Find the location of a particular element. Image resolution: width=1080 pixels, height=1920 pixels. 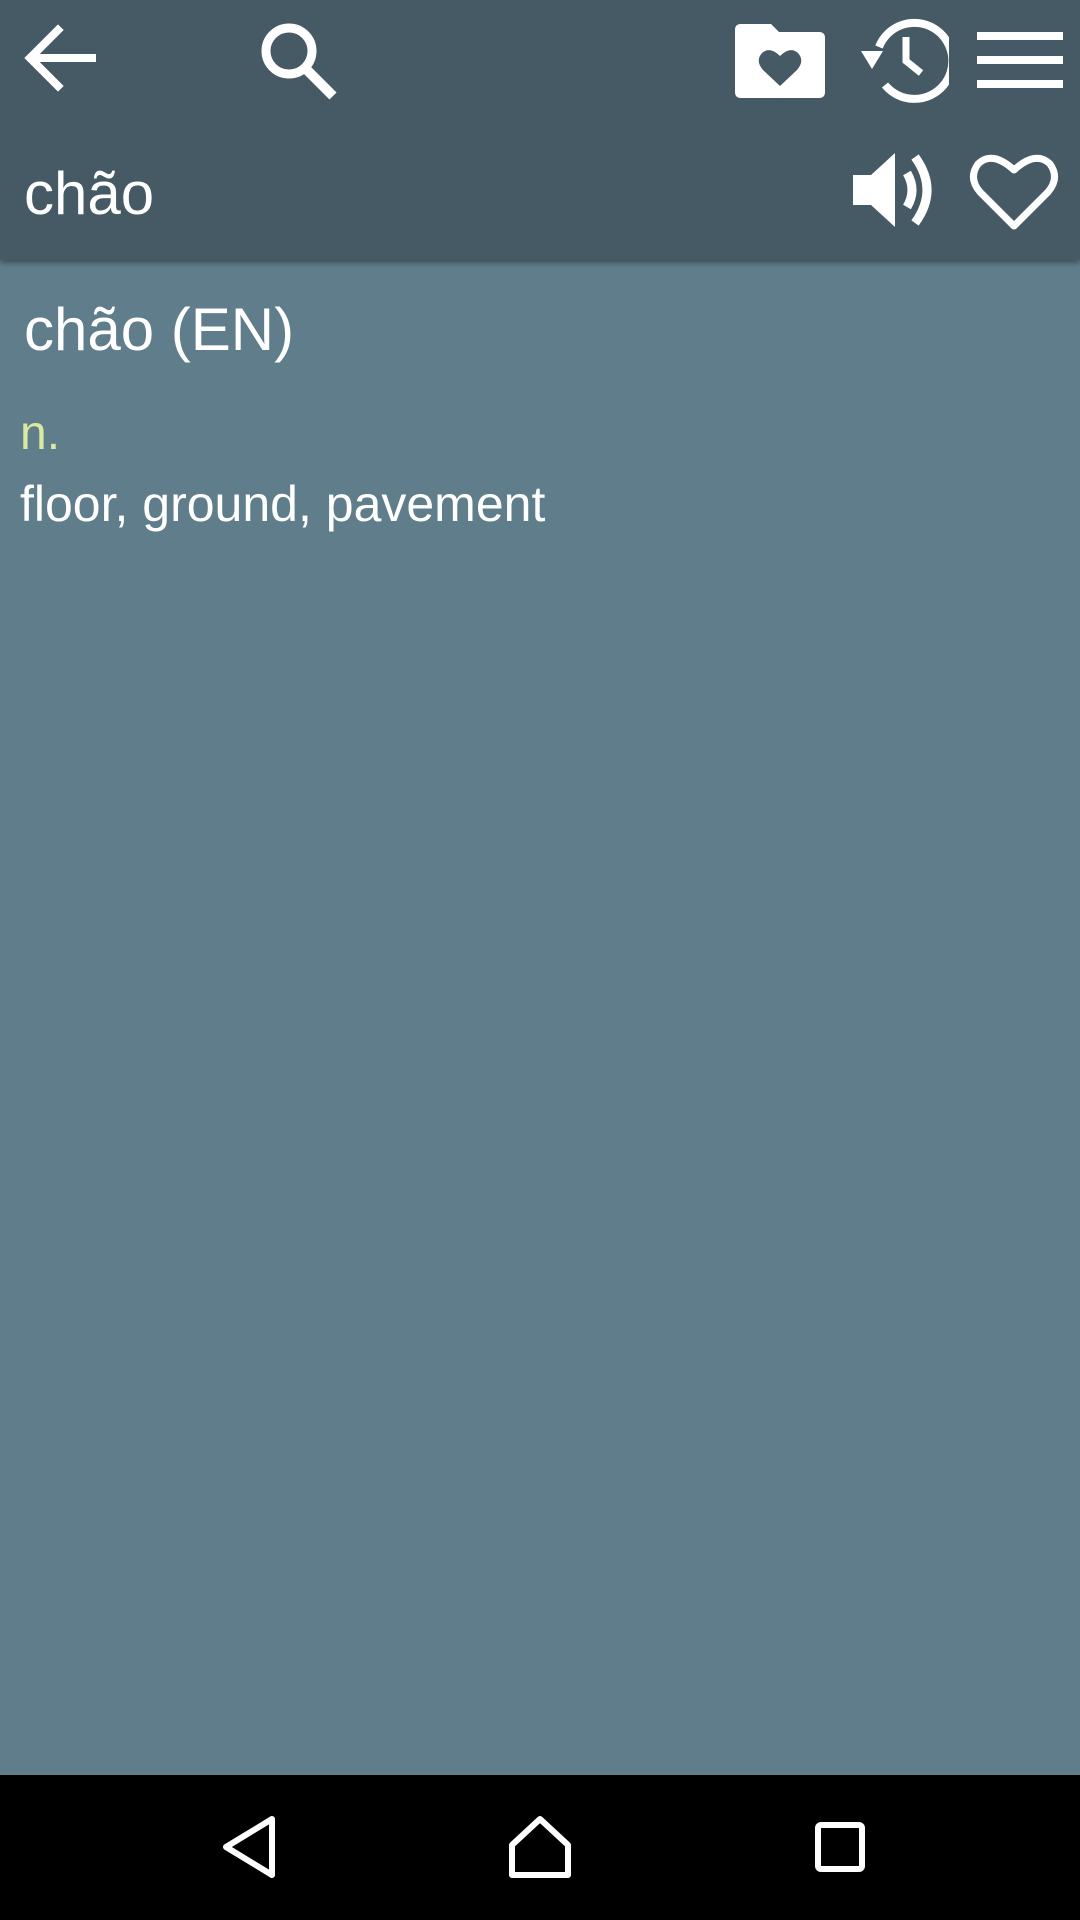

word-title: chão is located at coordinates (89, 193).